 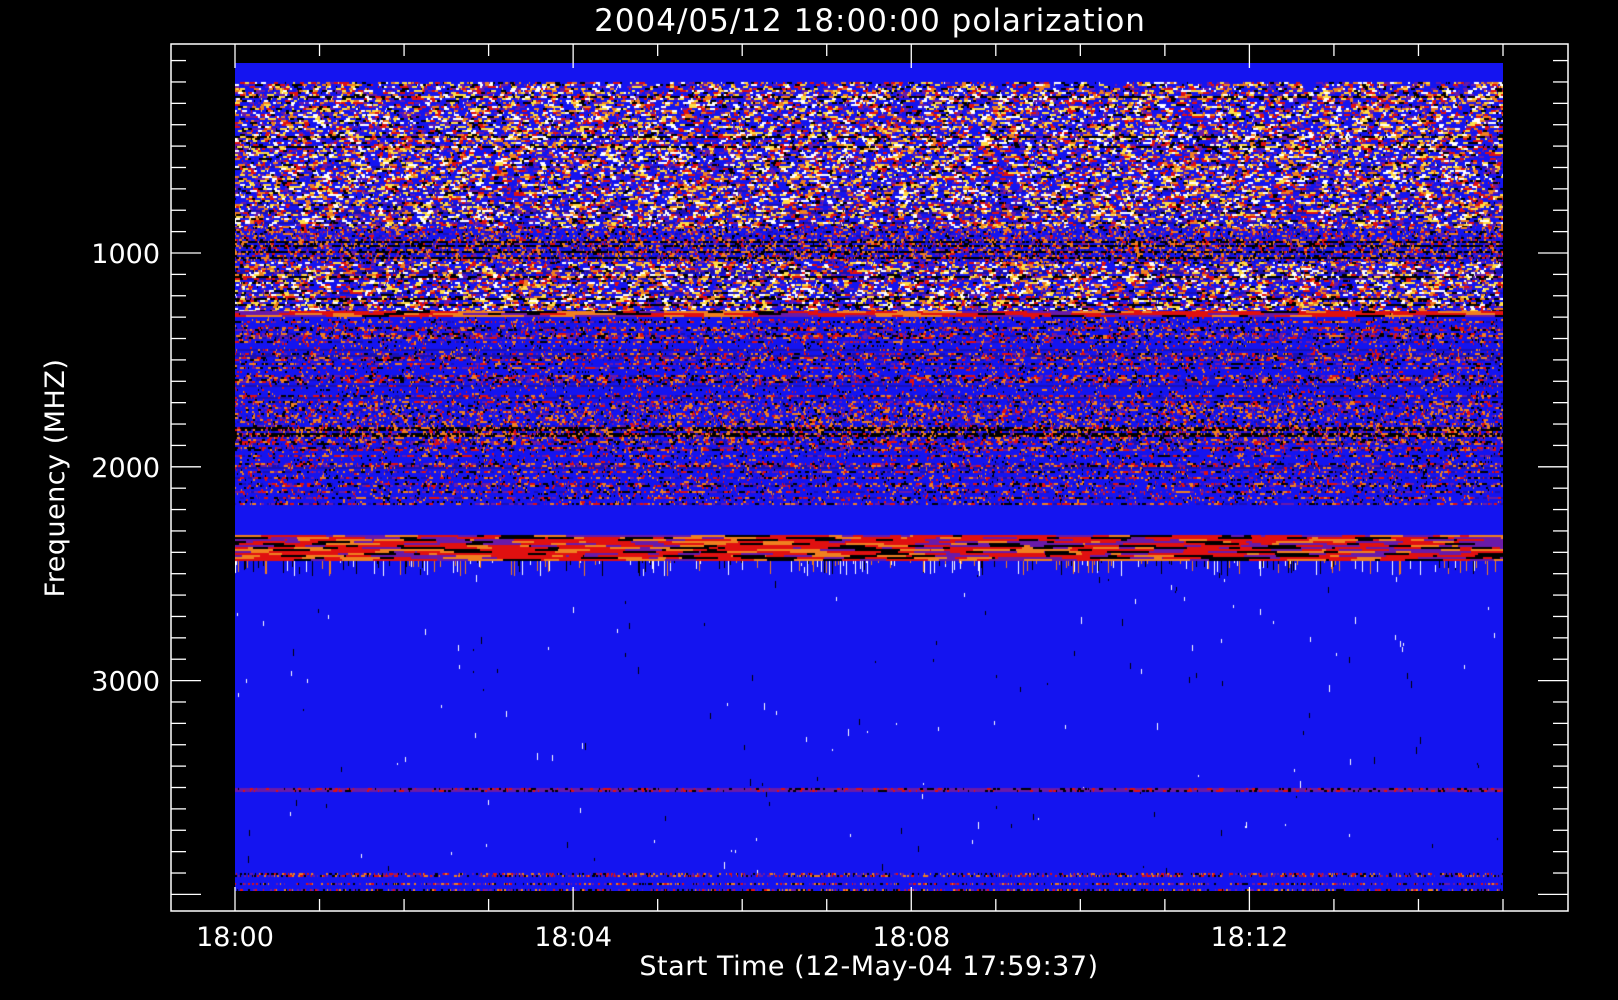 I want to click on x-axis-label: Start Time (12-May-04 17:59:37), so click(x=868, y=966).